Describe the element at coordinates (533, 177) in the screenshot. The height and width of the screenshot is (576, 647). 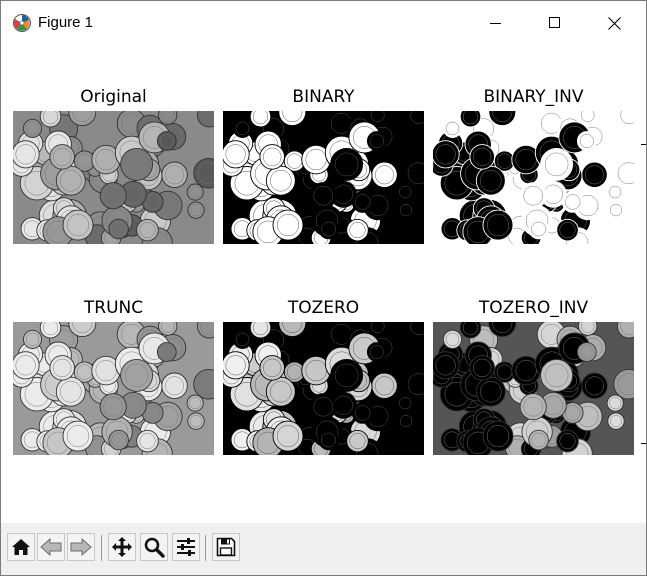
I see `binary-inv-coins-image` at that location.